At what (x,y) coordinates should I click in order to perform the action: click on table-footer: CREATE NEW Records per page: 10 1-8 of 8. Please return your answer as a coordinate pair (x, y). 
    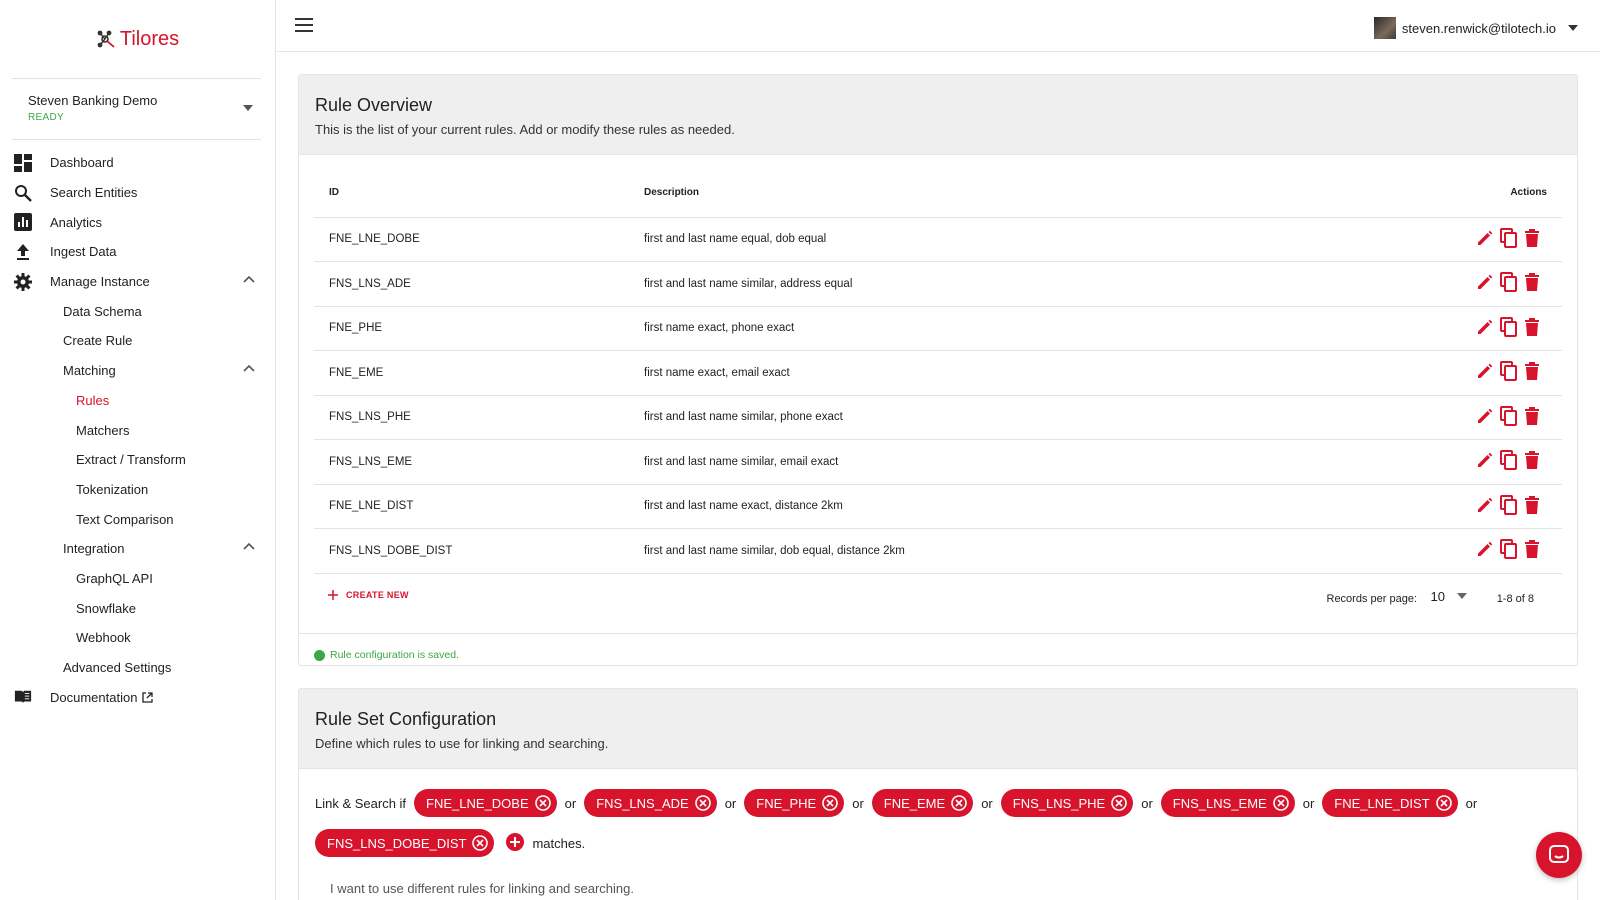
    Looking at the image, I should click on (938, 600).